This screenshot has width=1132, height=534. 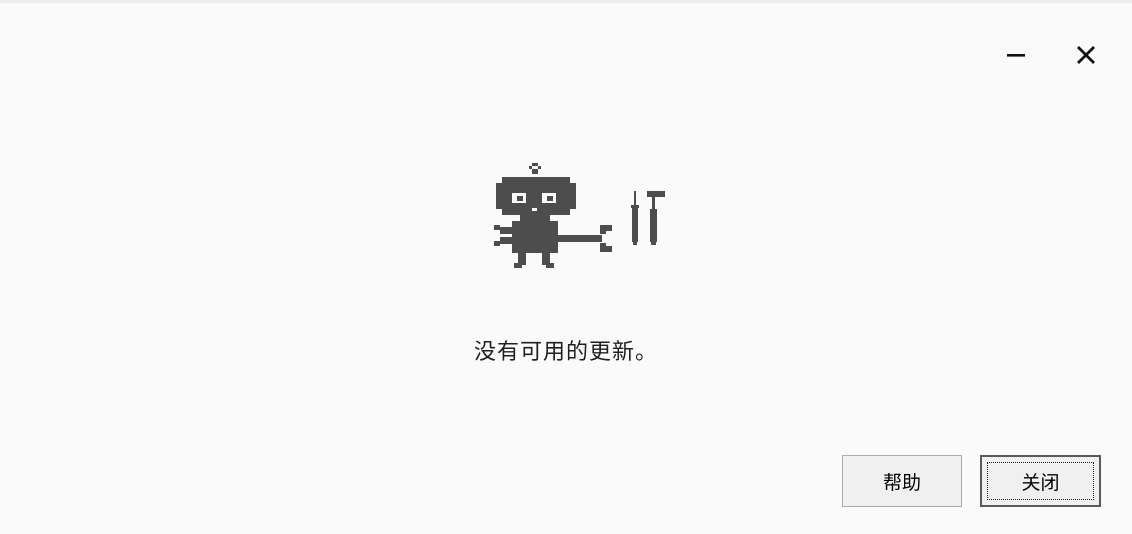 I want to click on minimize-button, so click(x=1016, y=55).